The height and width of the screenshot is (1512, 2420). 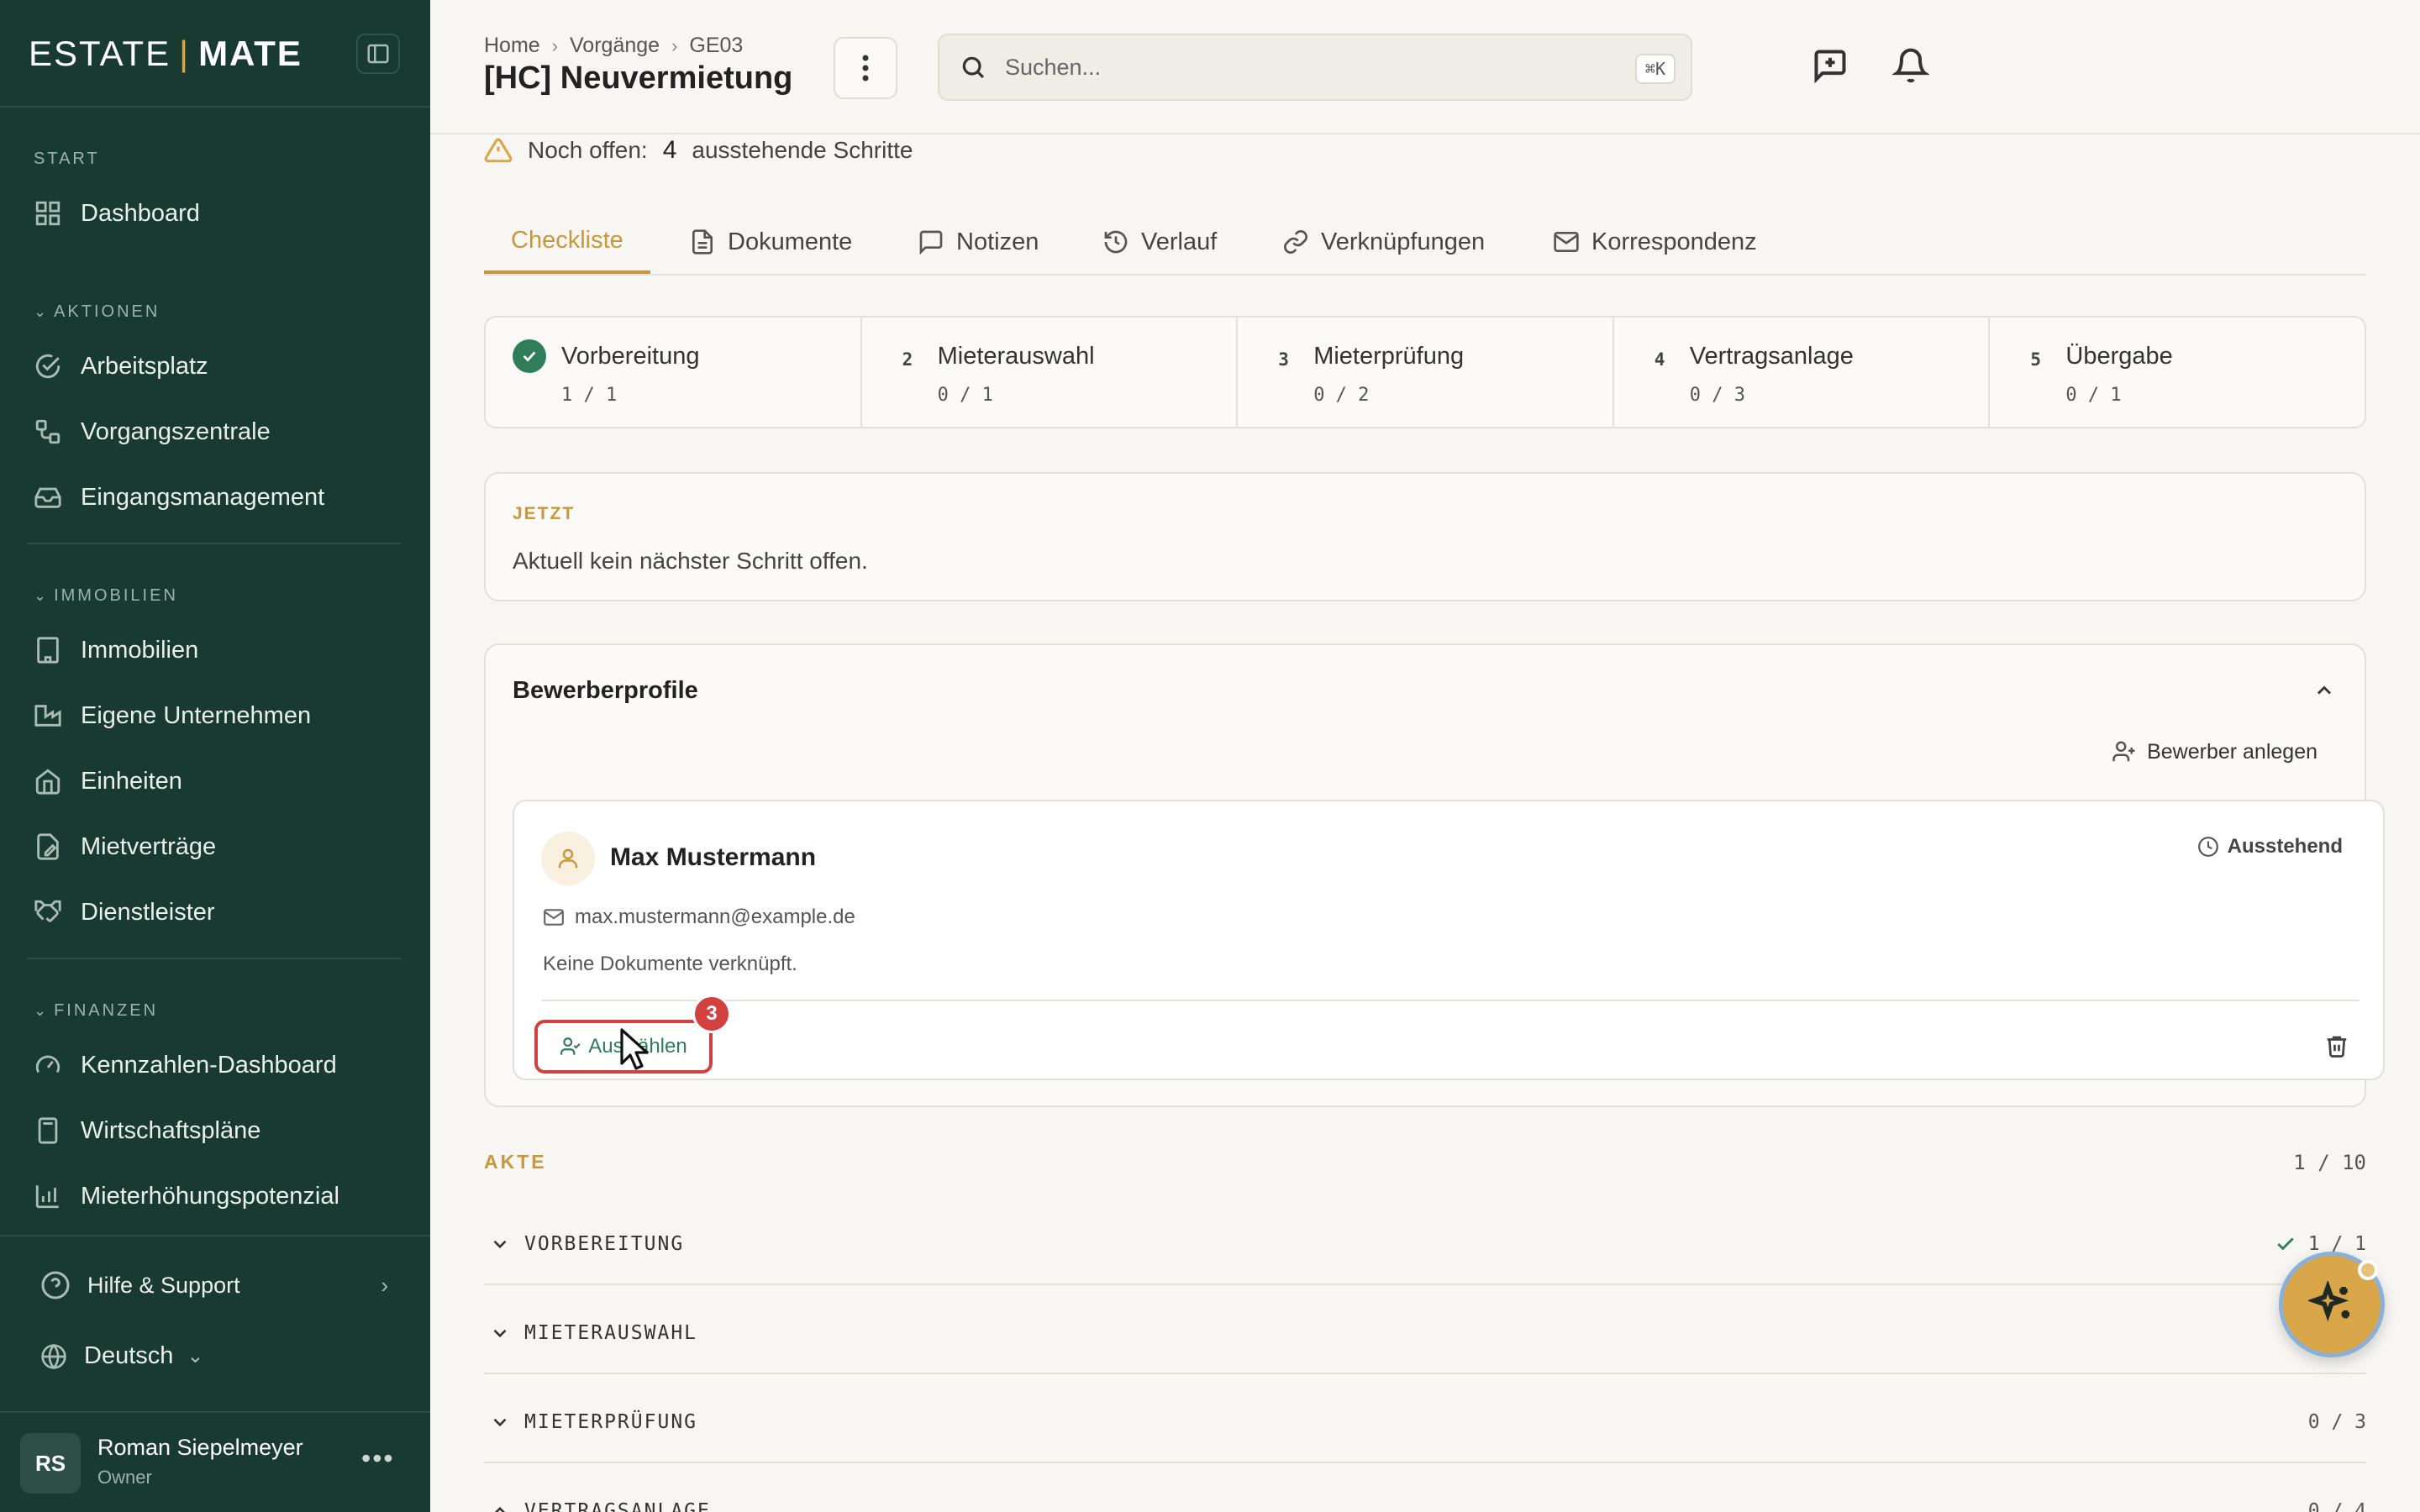 What do you see at coordinates (605, 690) in the screenshot?
I see `applicant-profiles-title: Bewerberprofile` at bounding box center [605, 690].